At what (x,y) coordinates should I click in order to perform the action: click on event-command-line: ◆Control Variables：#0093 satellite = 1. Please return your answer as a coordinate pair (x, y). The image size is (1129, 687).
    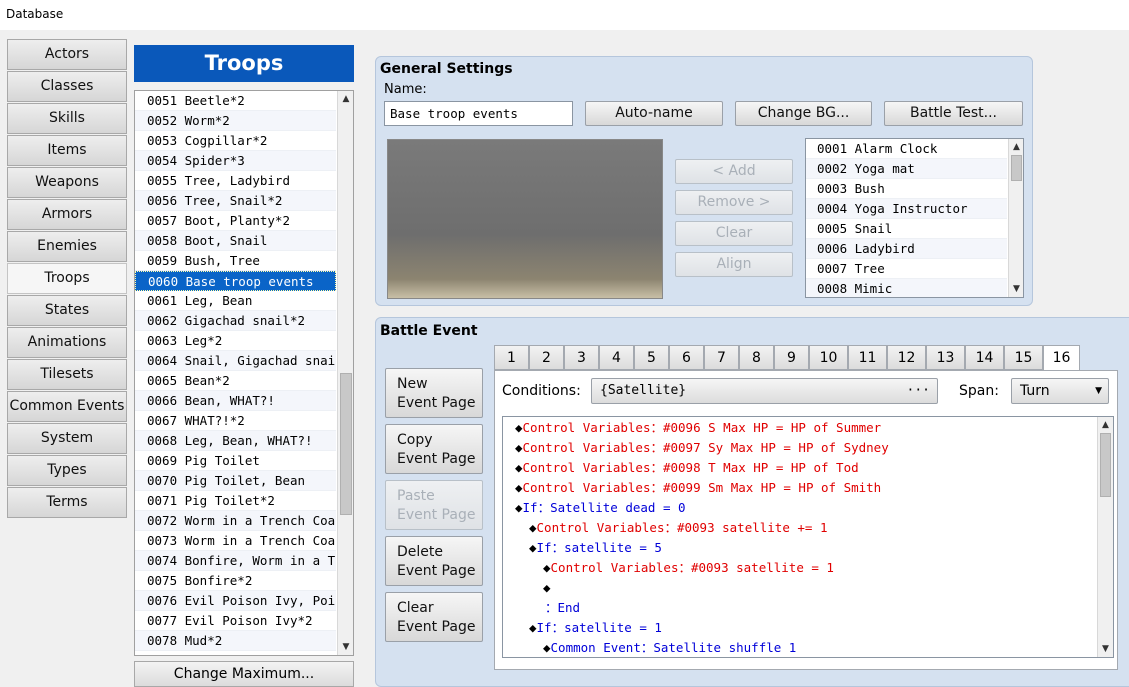
    Looking at the image, I should click on (808, 568).